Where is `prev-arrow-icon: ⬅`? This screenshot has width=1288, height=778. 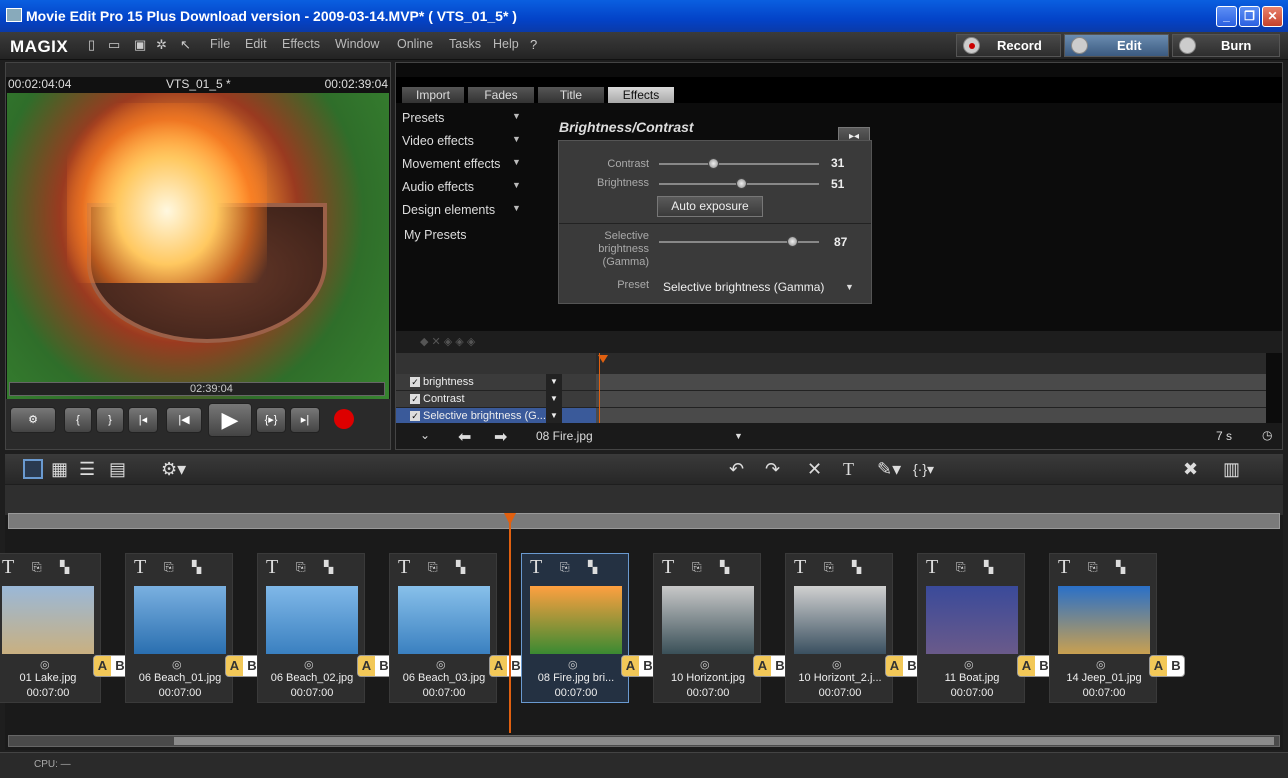
prev-arrow-icon: ⬅ is located at coordinates (464, 437).